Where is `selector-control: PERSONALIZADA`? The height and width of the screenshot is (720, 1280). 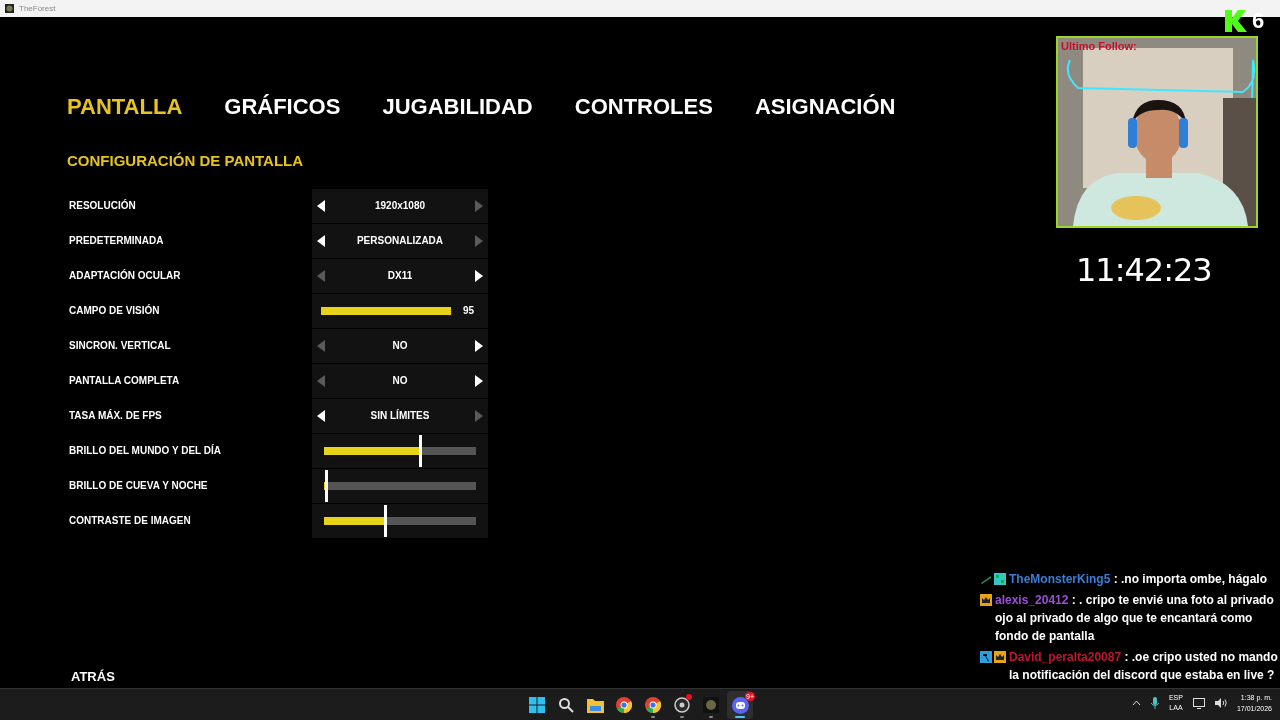 selector-control: PERSONALIZADA is located at coordinates (400, 240).